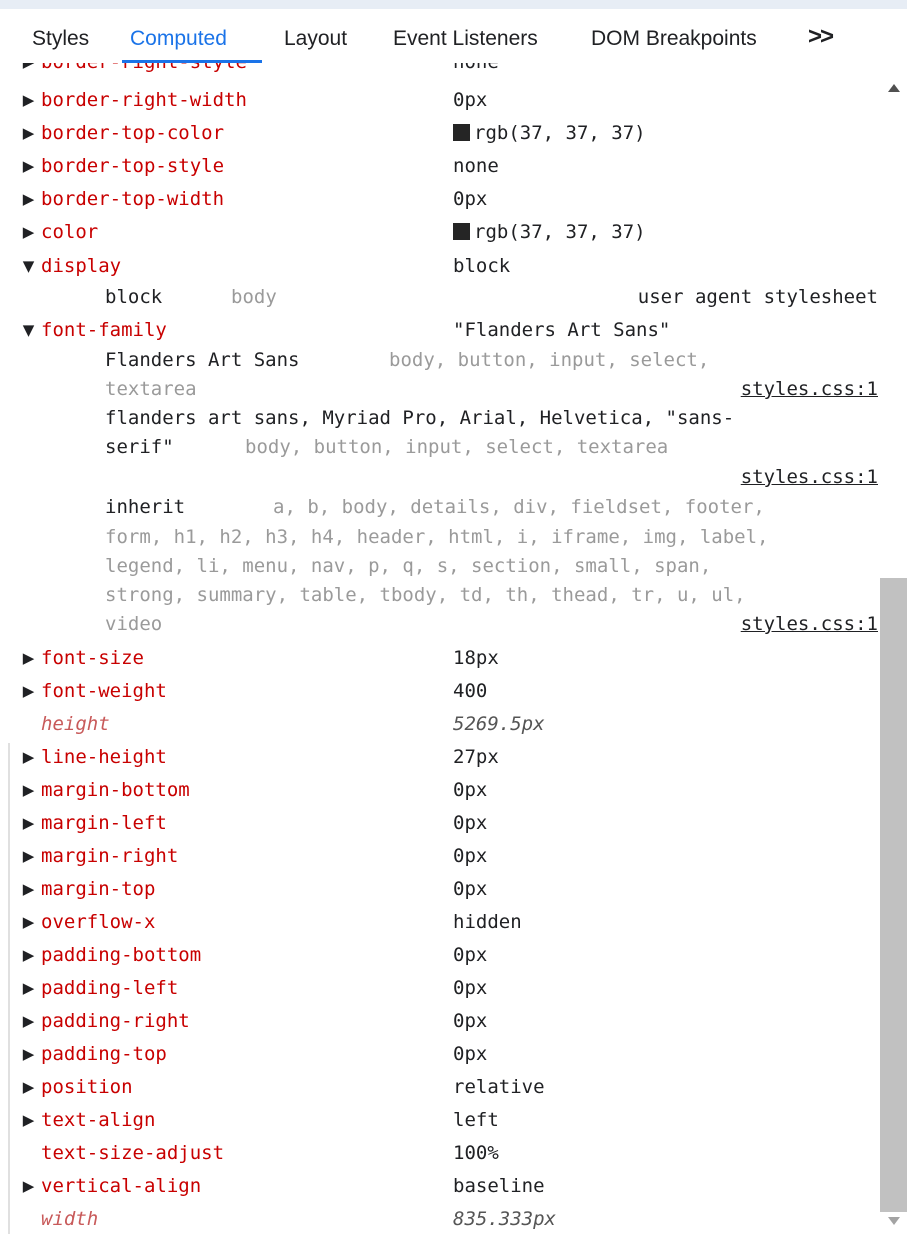  I want to click on property-row: ▶ border-top-width 0px, so click(439, 199).